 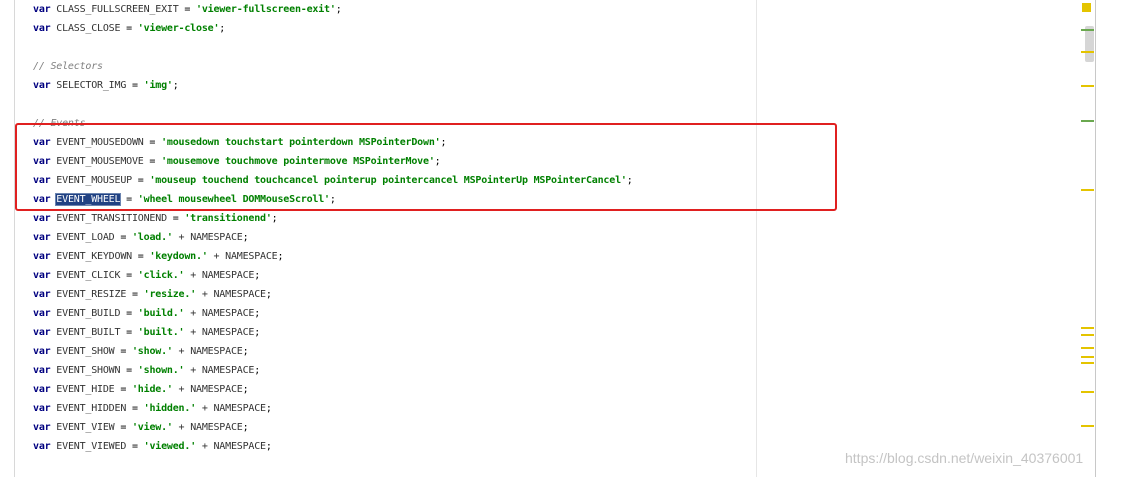 I want to click on string-literal: 'wheel mousewheel DOMMouseScroll', so click(x=233, y=199).